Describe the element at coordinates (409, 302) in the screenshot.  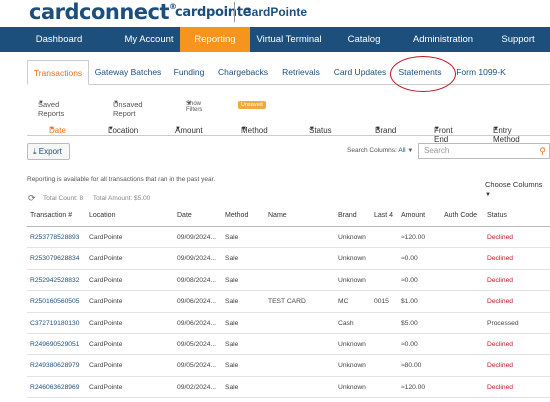
I see `col-amount-cell: $1.00` at that location.